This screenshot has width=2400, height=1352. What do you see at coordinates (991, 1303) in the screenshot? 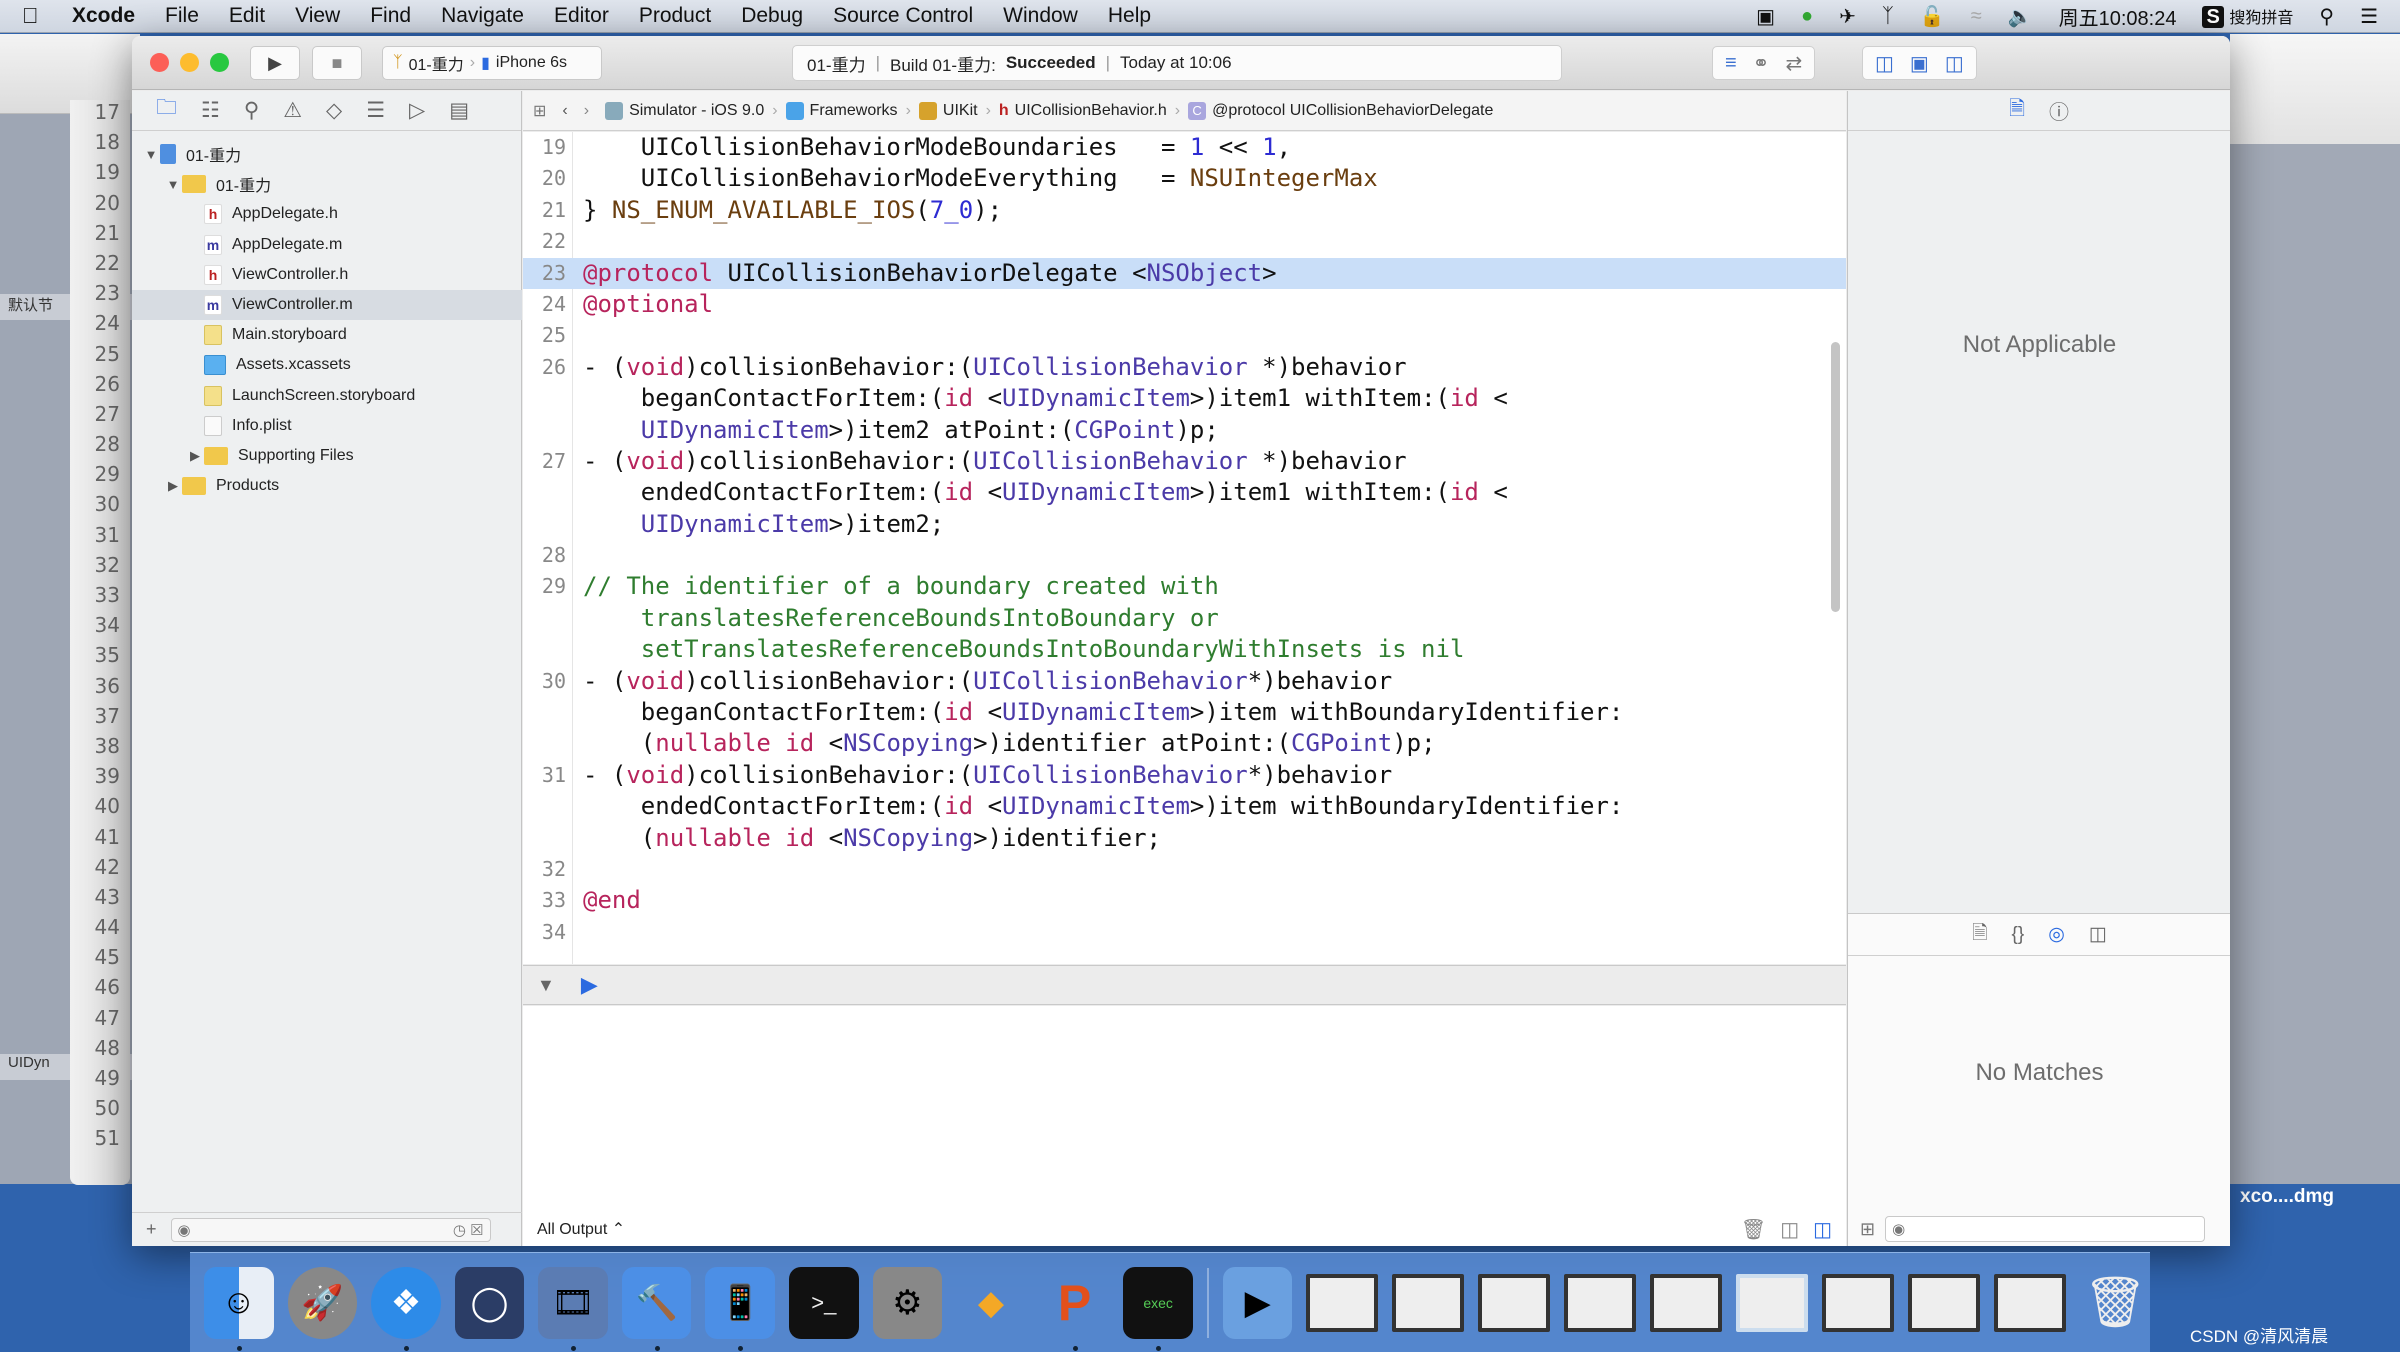
I see `dock-sketch: ◆` at bounding box center [991, 1303].